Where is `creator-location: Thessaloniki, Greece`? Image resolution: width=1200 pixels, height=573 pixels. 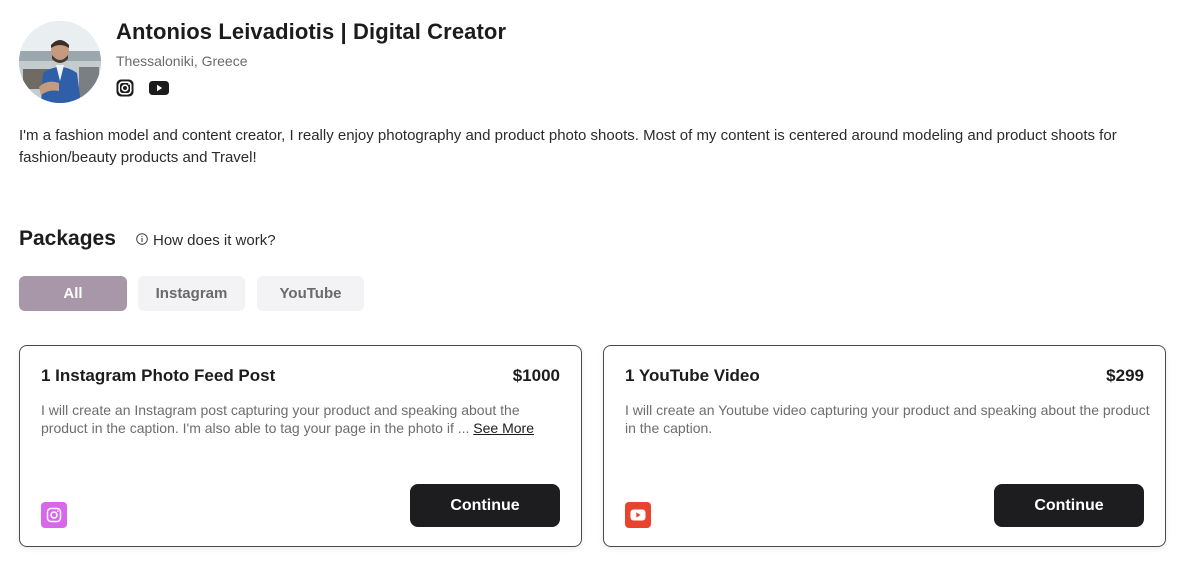 creator-location: Thessaloniki, Greece is located at coordinates (182, 61).